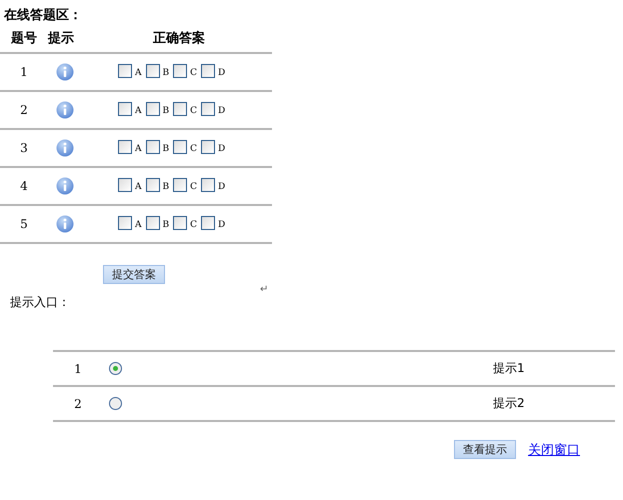 The height and width of the screenshot is (500, 623). I want to click on question-number: 4, so click(24, 186).